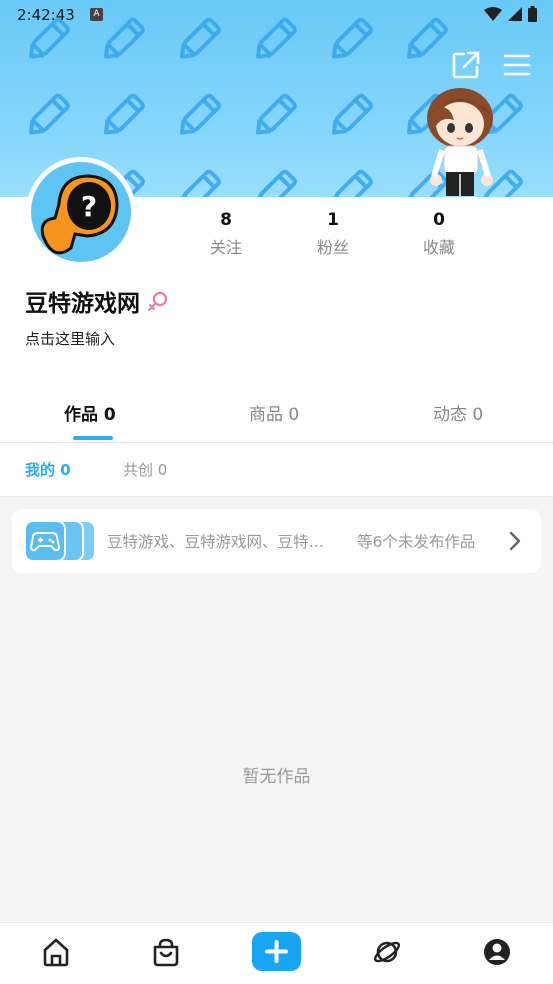  Describe the element at coordinates (493, 14) in the screenshot. I see `wifi-icon` at that location.